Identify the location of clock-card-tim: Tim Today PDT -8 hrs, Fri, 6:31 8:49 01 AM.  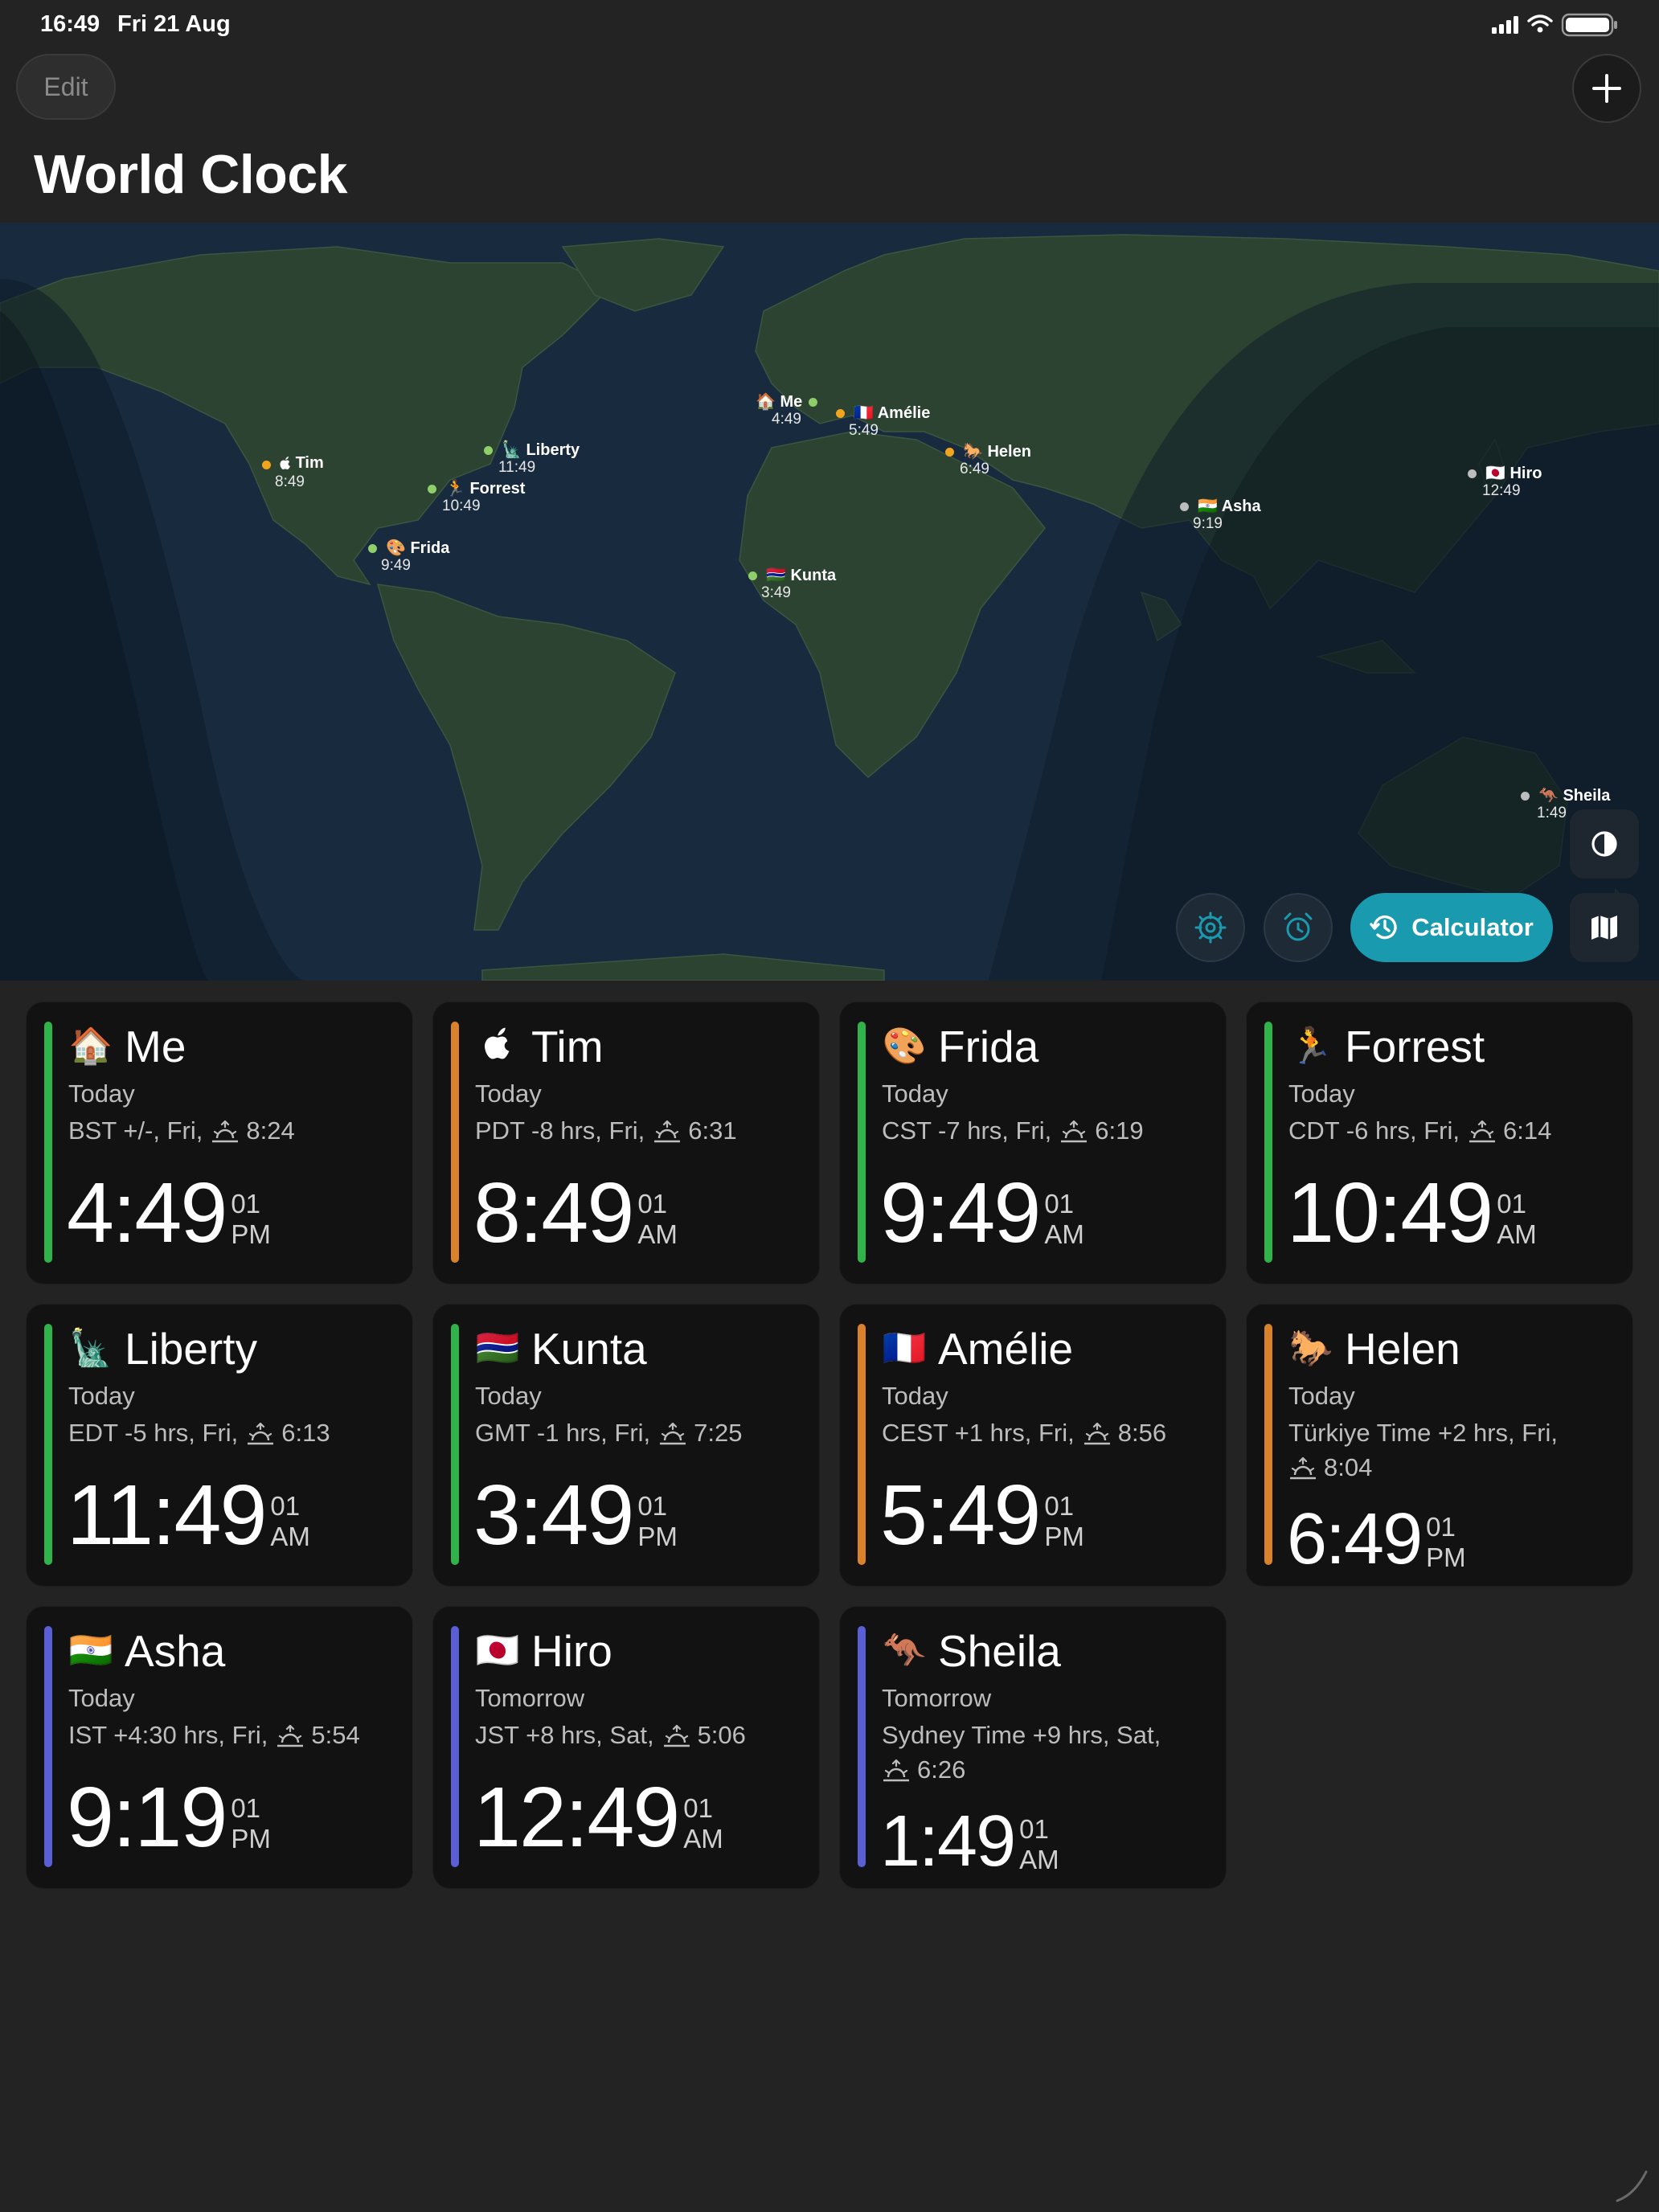
(626, 1143).